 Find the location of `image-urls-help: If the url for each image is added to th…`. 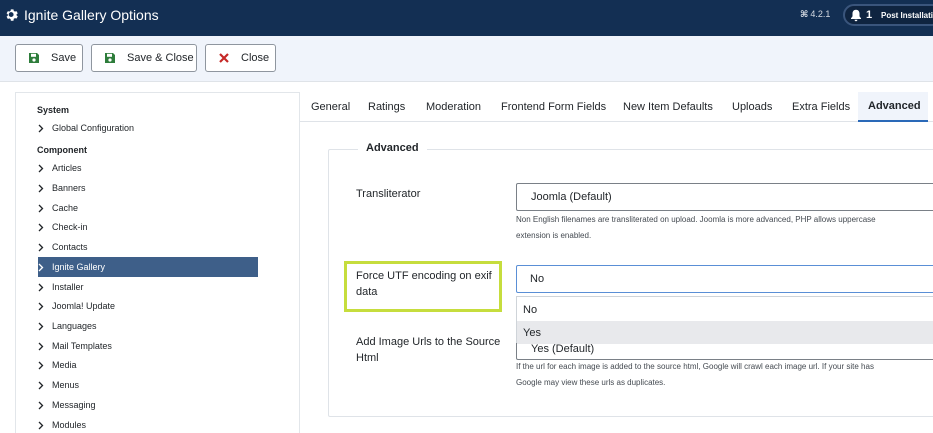

image-urls-help: If the url for each image is added to th… is located at coordinates (695, 375).